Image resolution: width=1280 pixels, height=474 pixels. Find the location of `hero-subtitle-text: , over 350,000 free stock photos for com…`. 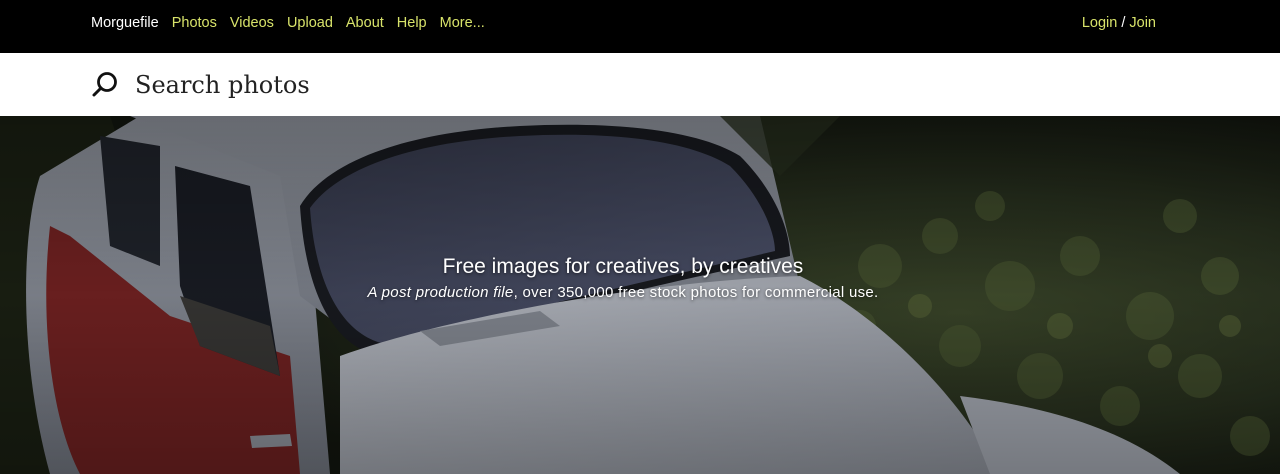

hero-subtitle-text: , over 350,000 free stock photos for com… is located at coordinates (696, 292).